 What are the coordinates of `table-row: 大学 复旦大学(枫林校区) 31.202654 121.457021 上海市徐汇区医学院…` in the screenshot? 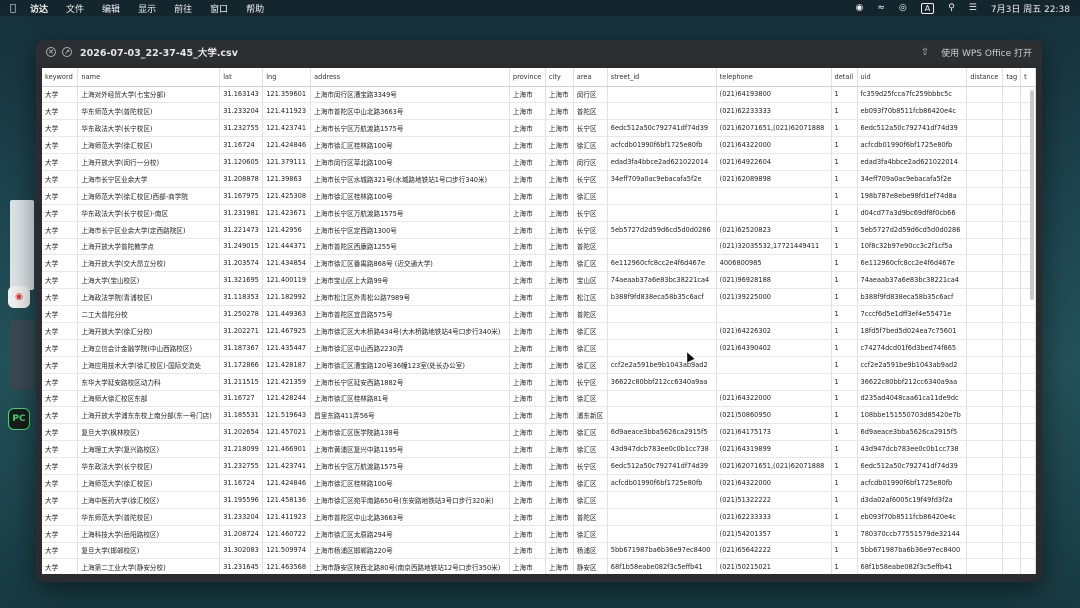 It's located at (539, 432).